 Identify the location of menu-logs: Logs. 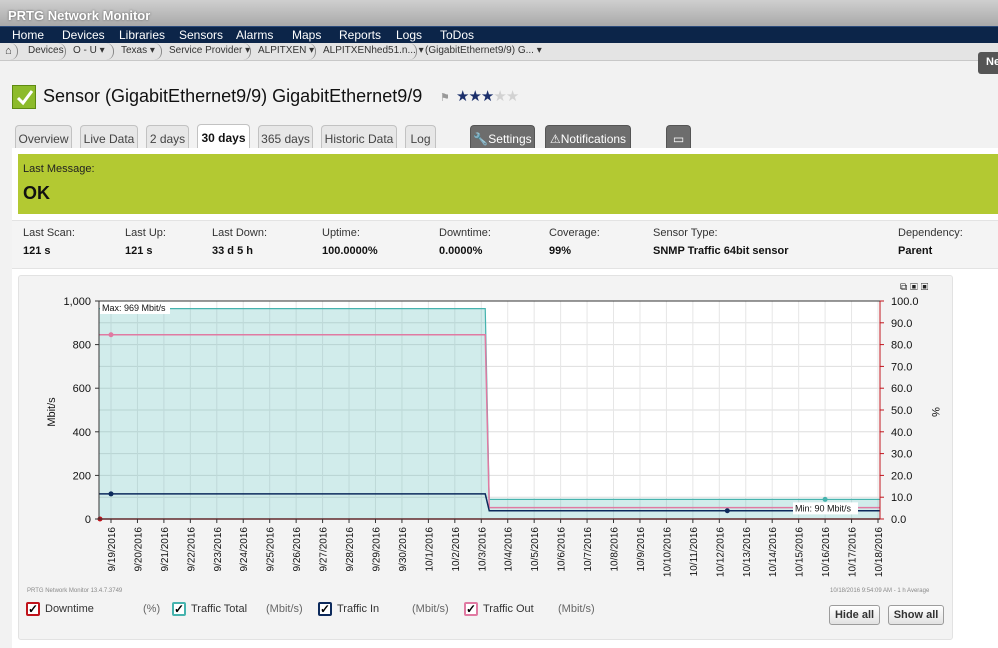
(409, 35).